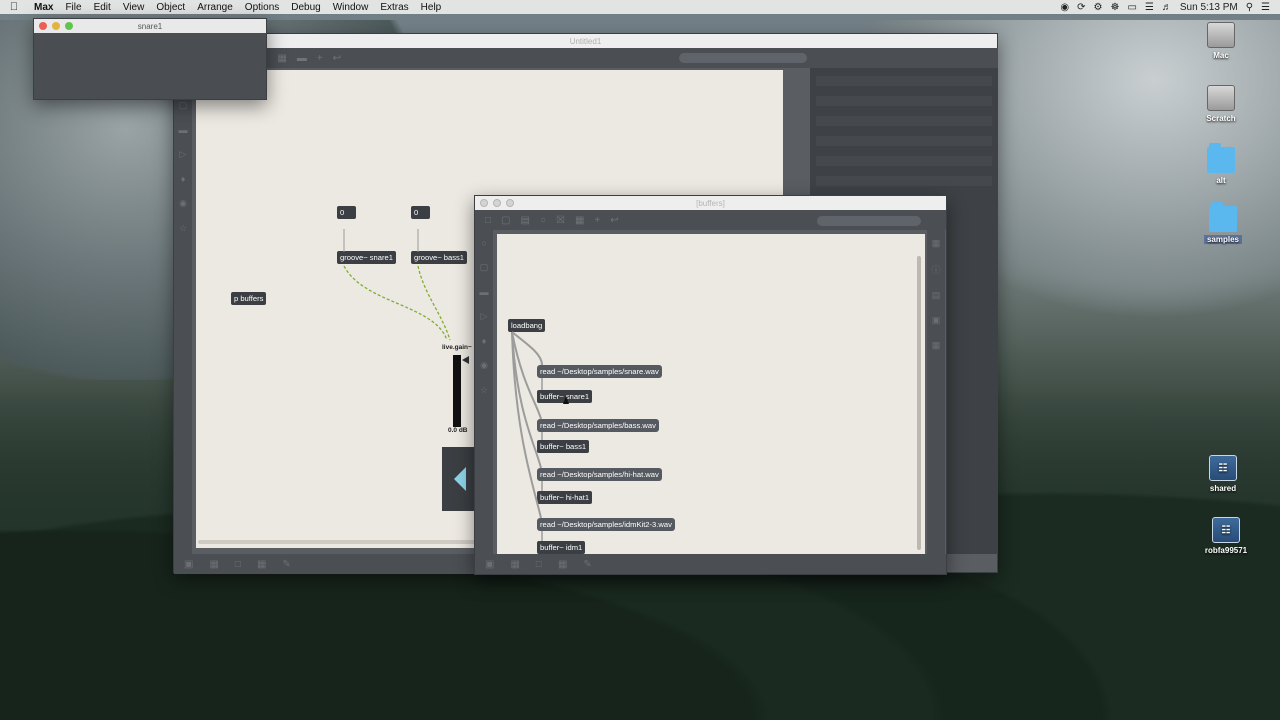  Describe the element at coordinates (215, 7) in the screenshot. I see `menu-arrange: Arrange` at that location.